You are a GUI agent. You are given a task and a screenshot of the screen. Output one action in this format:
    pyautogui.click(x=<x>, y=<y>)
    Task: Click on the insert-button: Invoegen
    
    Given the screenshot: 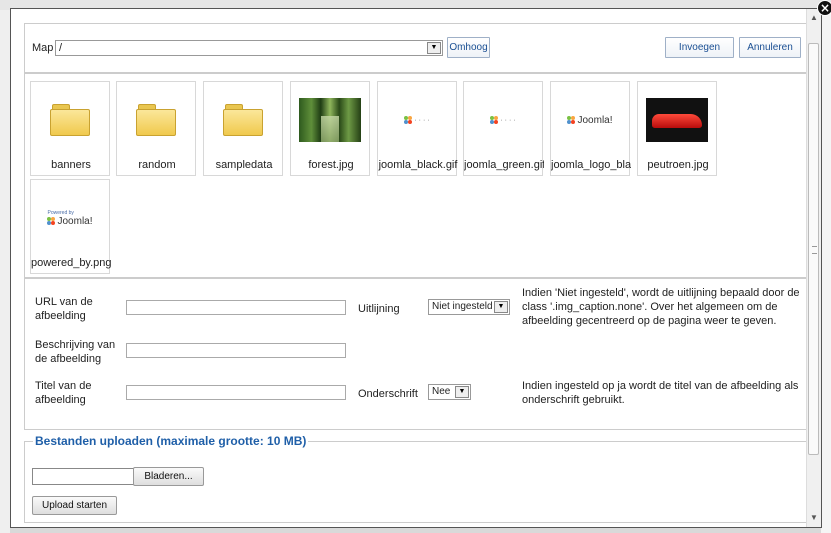 What is the action you would take?
    pyautogui.click(x=699, y=47)
    